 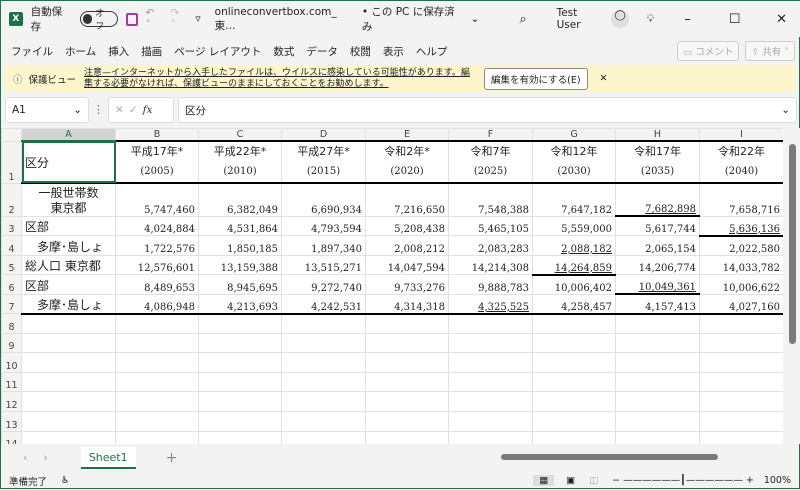 What do you see at coordinates (657, 304) in the screenshot?
I see `data-cell: 4,157,413` at bounding box center [657, 304].